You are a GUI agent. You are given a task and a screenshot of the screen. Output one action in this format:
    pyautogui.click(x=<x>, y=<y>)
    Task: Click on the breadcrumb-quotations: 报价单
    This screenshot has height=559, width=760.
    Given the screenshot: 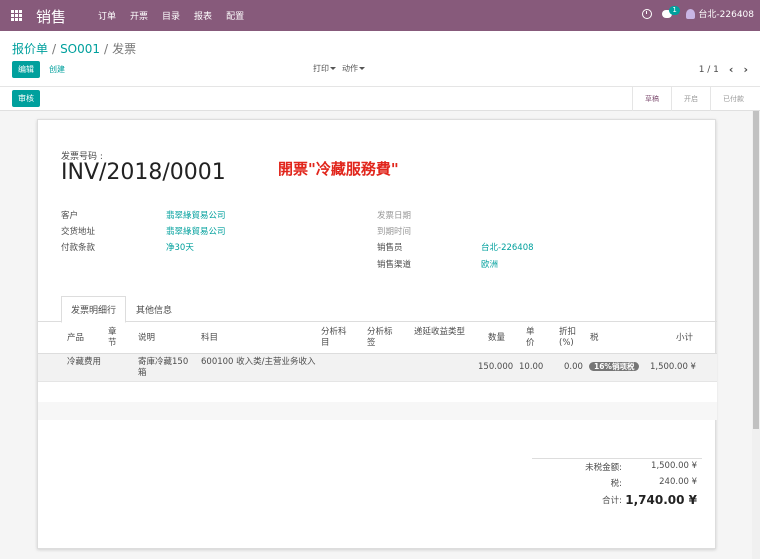 What is the action you would take?
    pyautogui.click(x=30, y=49)
    